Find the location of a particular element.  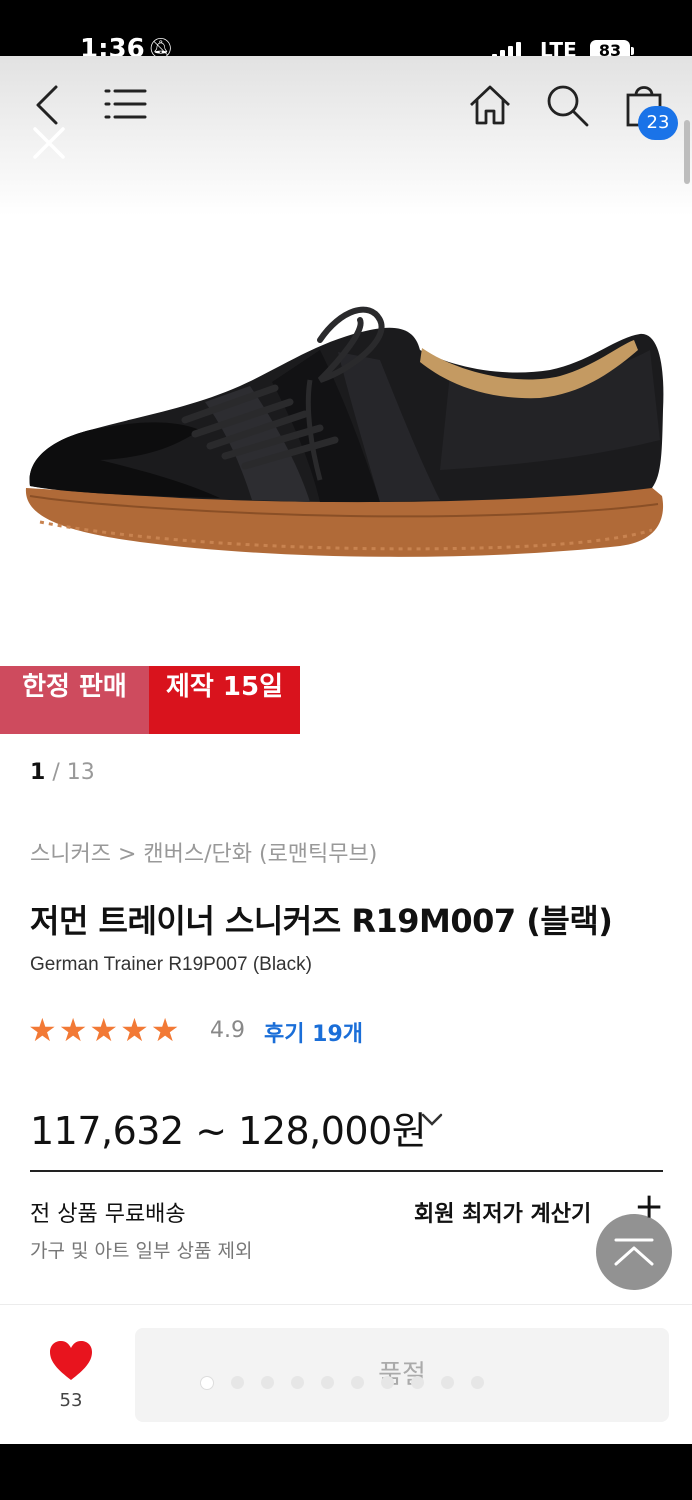

soldout-button: 품절 is located at coordinates (402, 1375).